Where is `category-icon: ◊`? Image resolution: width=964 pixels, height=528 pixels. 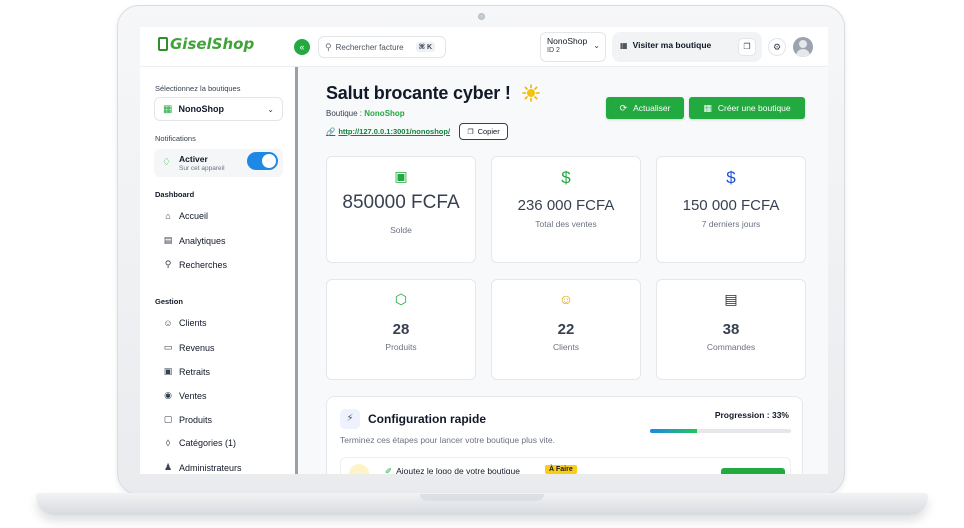
category-icon: ◊ is located at coordinates (168, 443).